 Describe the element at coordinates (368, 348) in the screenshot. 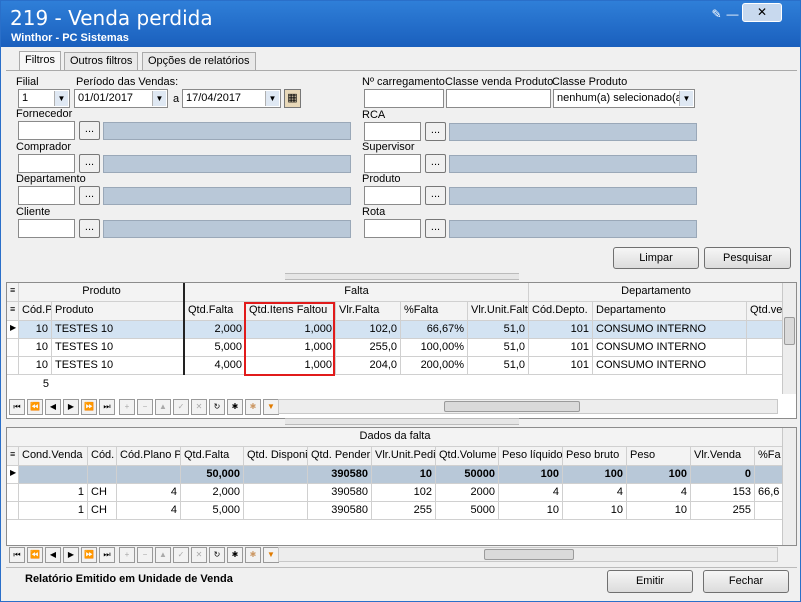

I see `table-cell: 255,0` at that location.